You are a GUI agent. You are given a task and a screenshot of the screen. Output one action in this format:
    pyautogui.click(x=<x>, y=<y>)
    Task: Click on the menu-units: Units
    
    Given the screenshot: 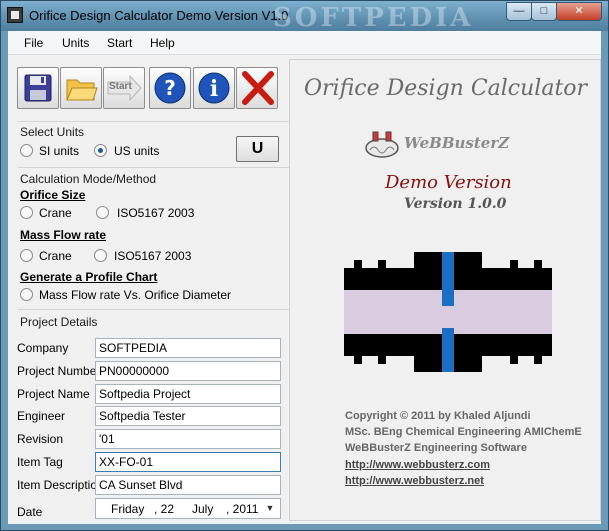 What is the action you would take?
    pyautogui.click(x=75, y=43)
    